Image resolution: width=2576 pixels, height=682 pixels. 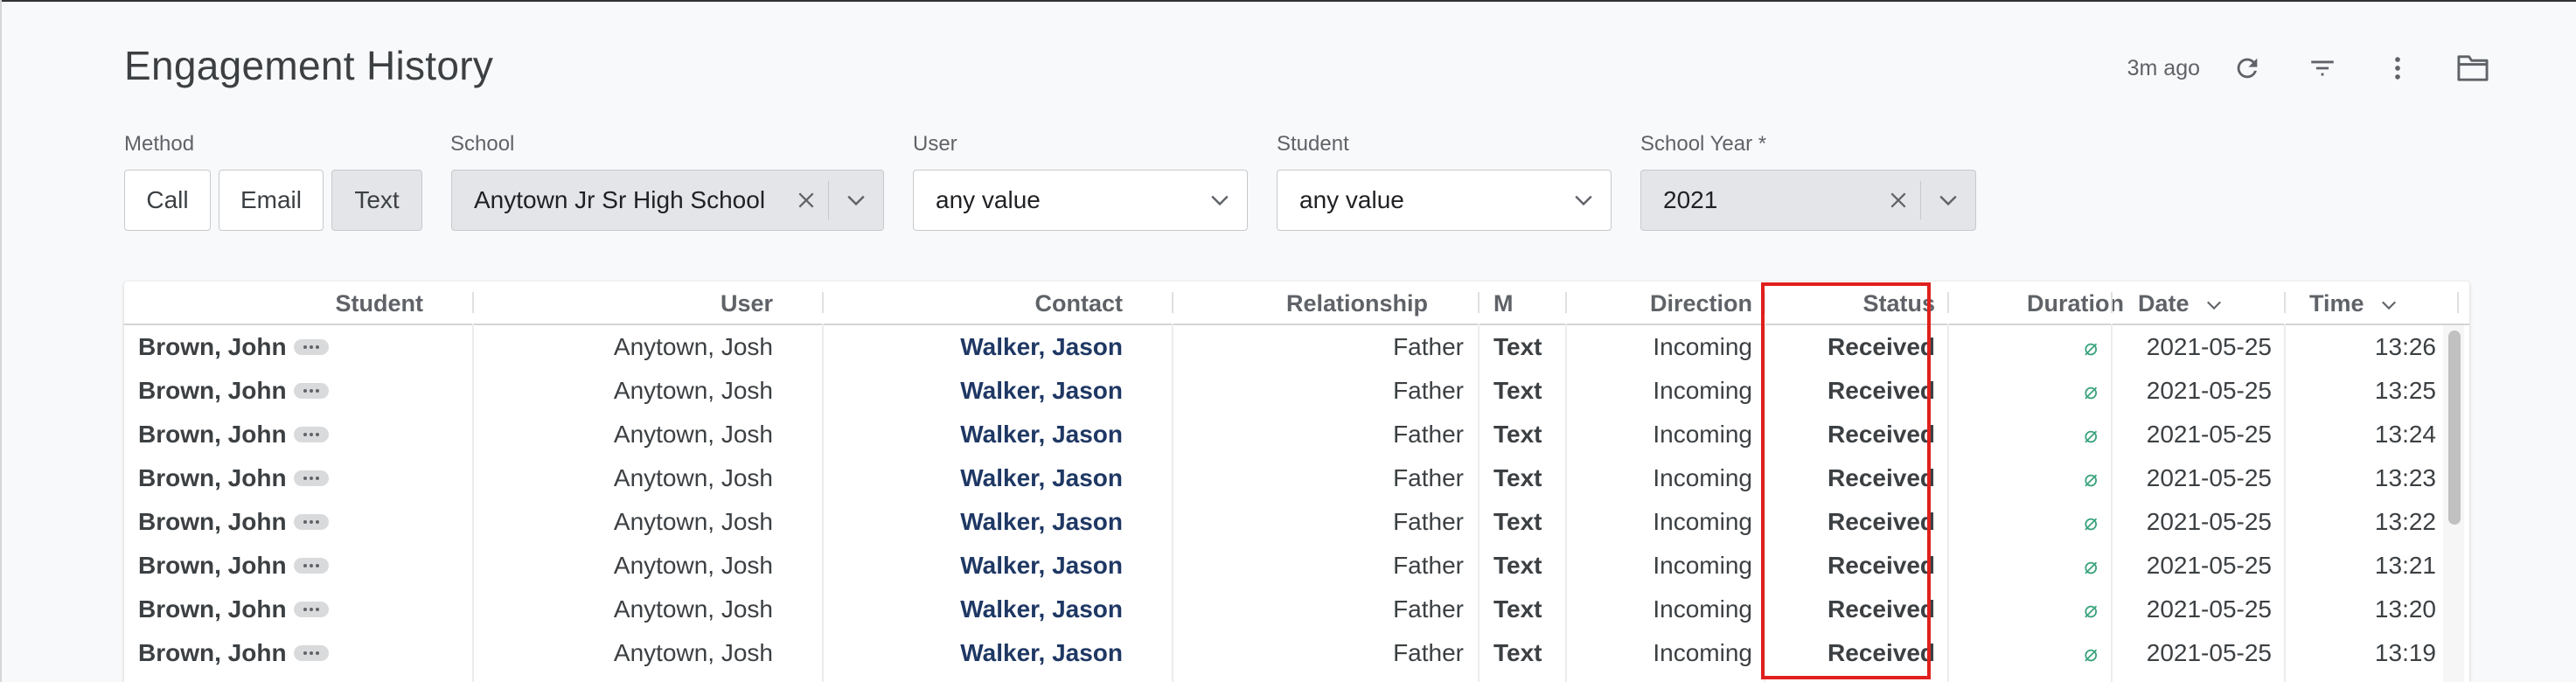 What do you see at coordinates (1288, 1) in the screenshot?
I see `window-top-border` at bounding box center [1288, 1].